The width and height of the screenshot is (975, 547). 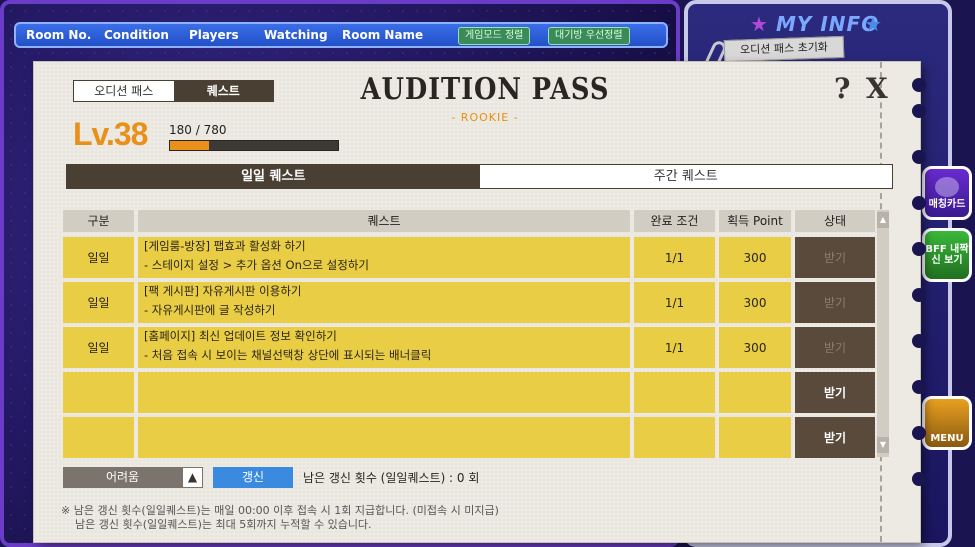 I want to click on quest-title: [게임룸-방장] 팹효과 활성화 하기, so click(x=225, y=246).